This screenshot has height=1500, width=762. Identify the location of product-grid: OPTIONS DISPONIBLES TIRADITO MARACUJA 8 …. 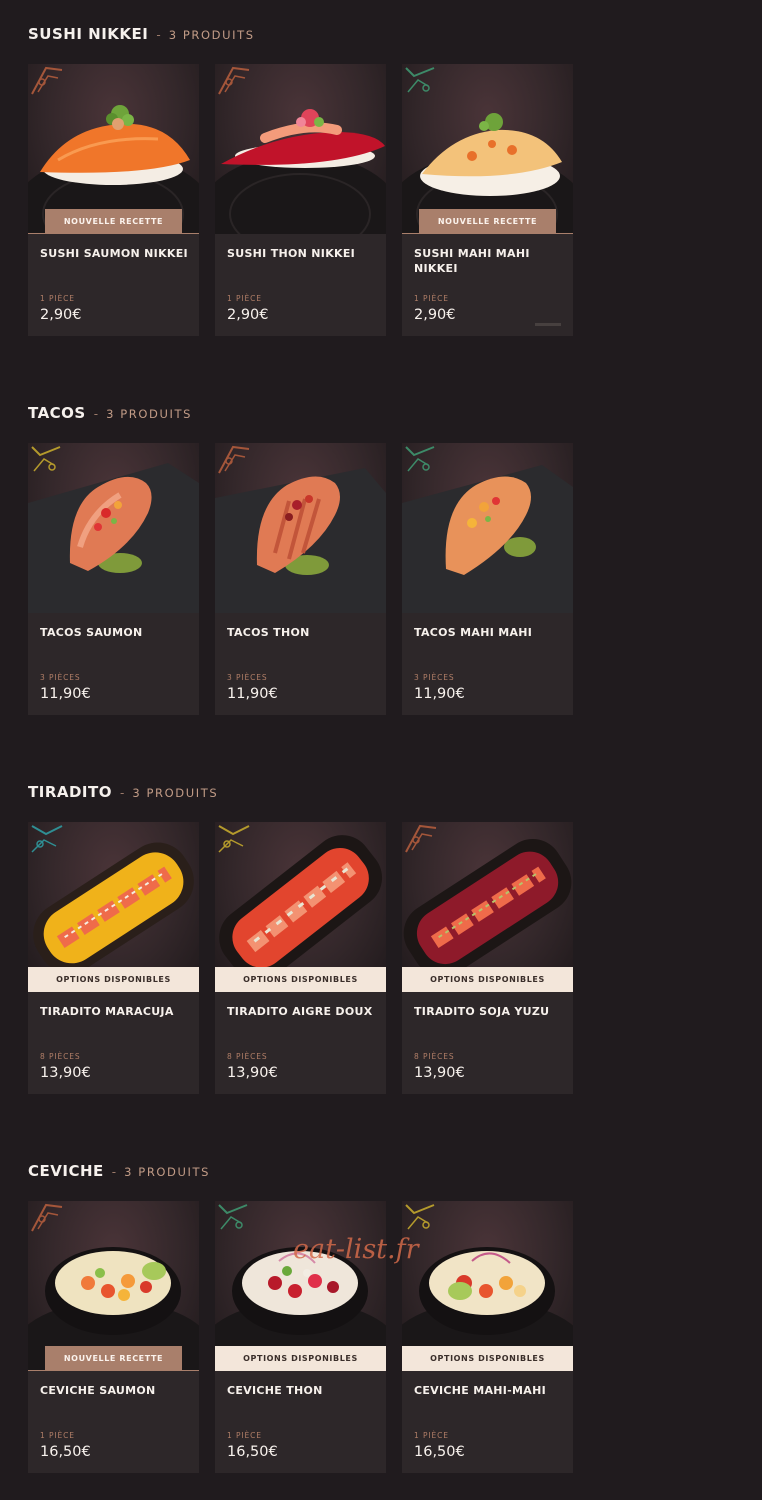
(308, 958).